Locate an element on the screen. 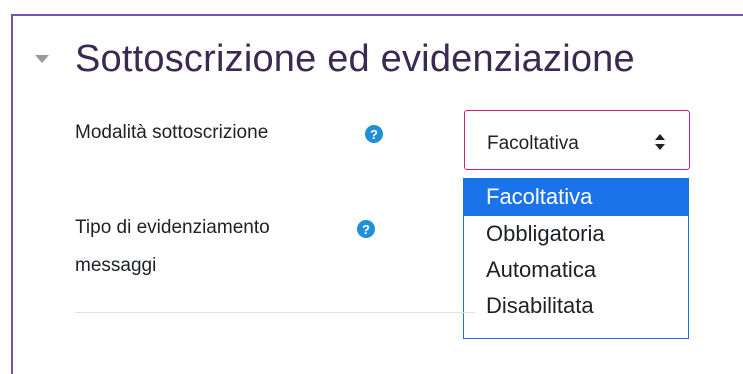 The height and width of the screenshot is (374, 743). section-divider is located at coordinates (275, 312).